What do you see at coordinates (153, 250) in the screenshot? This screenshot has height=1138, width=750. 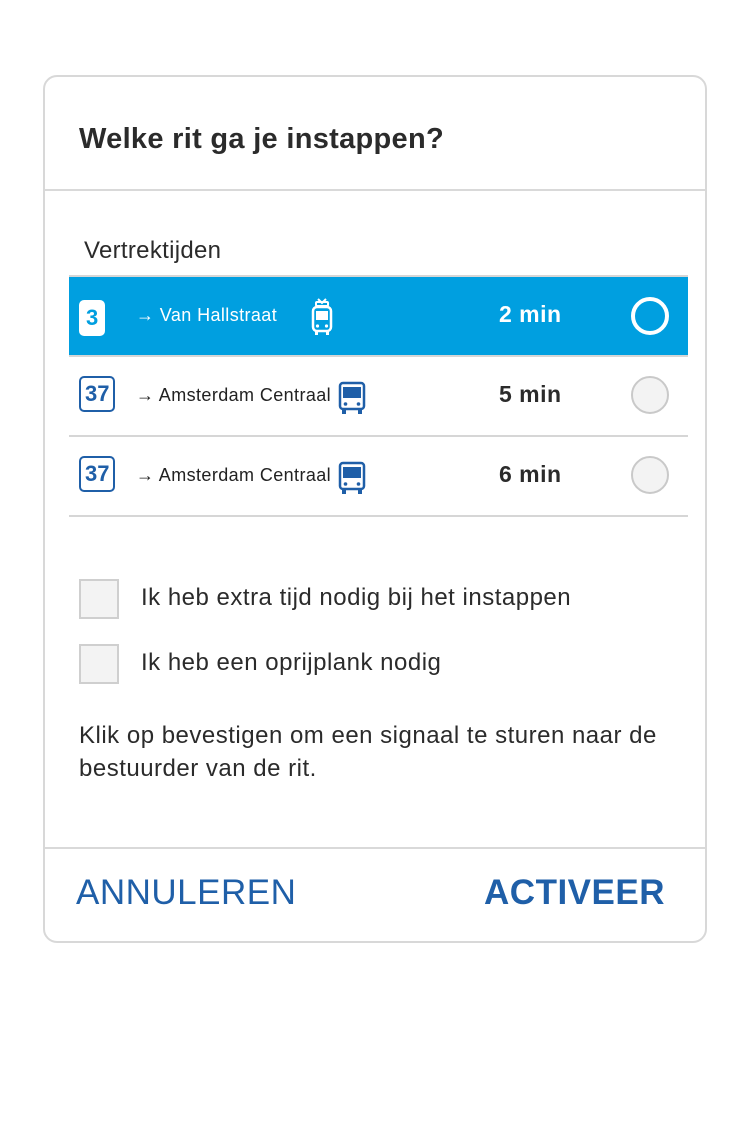 I see `section-label-departures: Vertrektijden` at bounding box center [153, 250].